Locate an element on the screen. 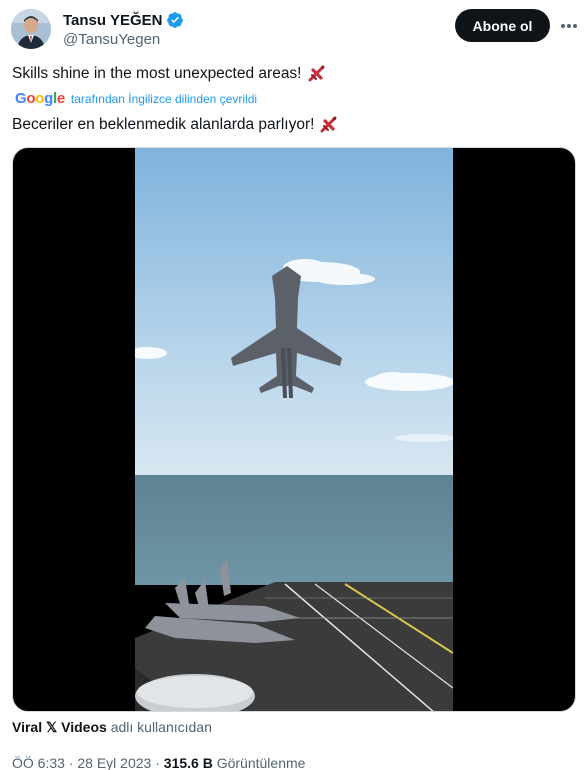  attribution-source: Viral 𝕏 Videos is located at coordinates (59, 727).